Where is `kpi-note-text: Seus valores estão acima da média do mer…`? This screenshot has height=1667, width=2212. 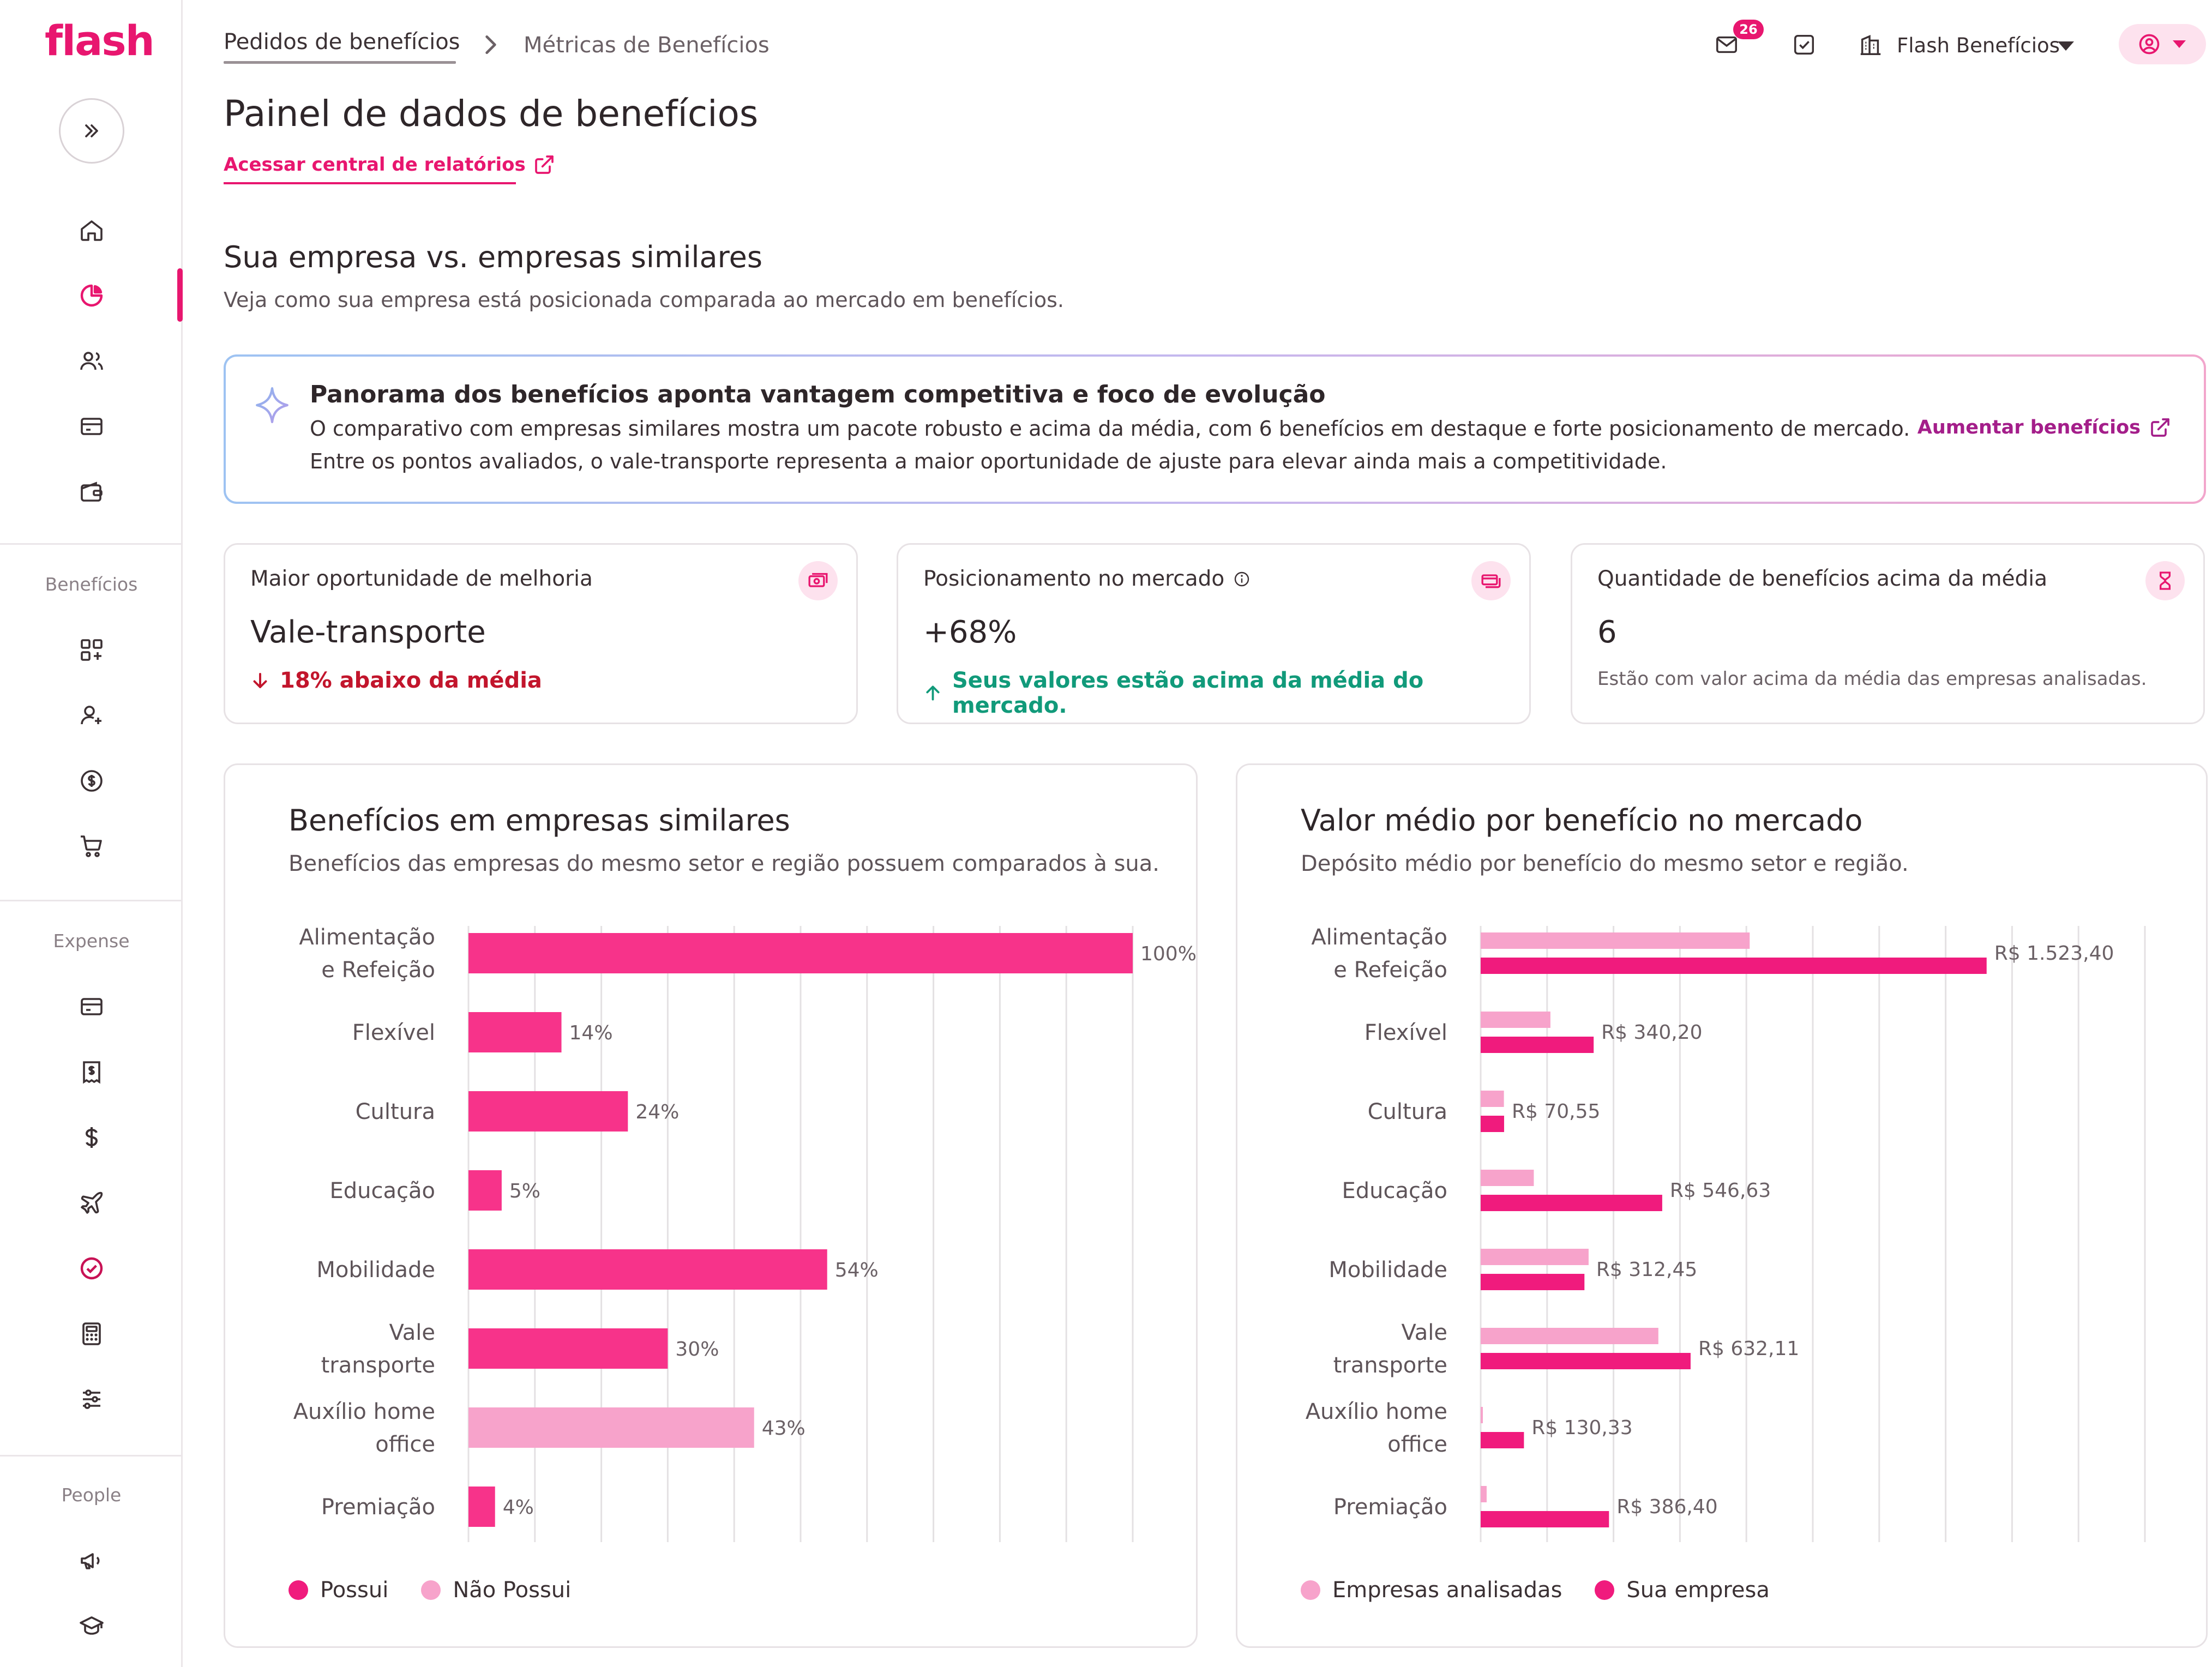
kpi-note-text: Seus valores estão acima da média do mer… is located at coordinates (1188, 693).